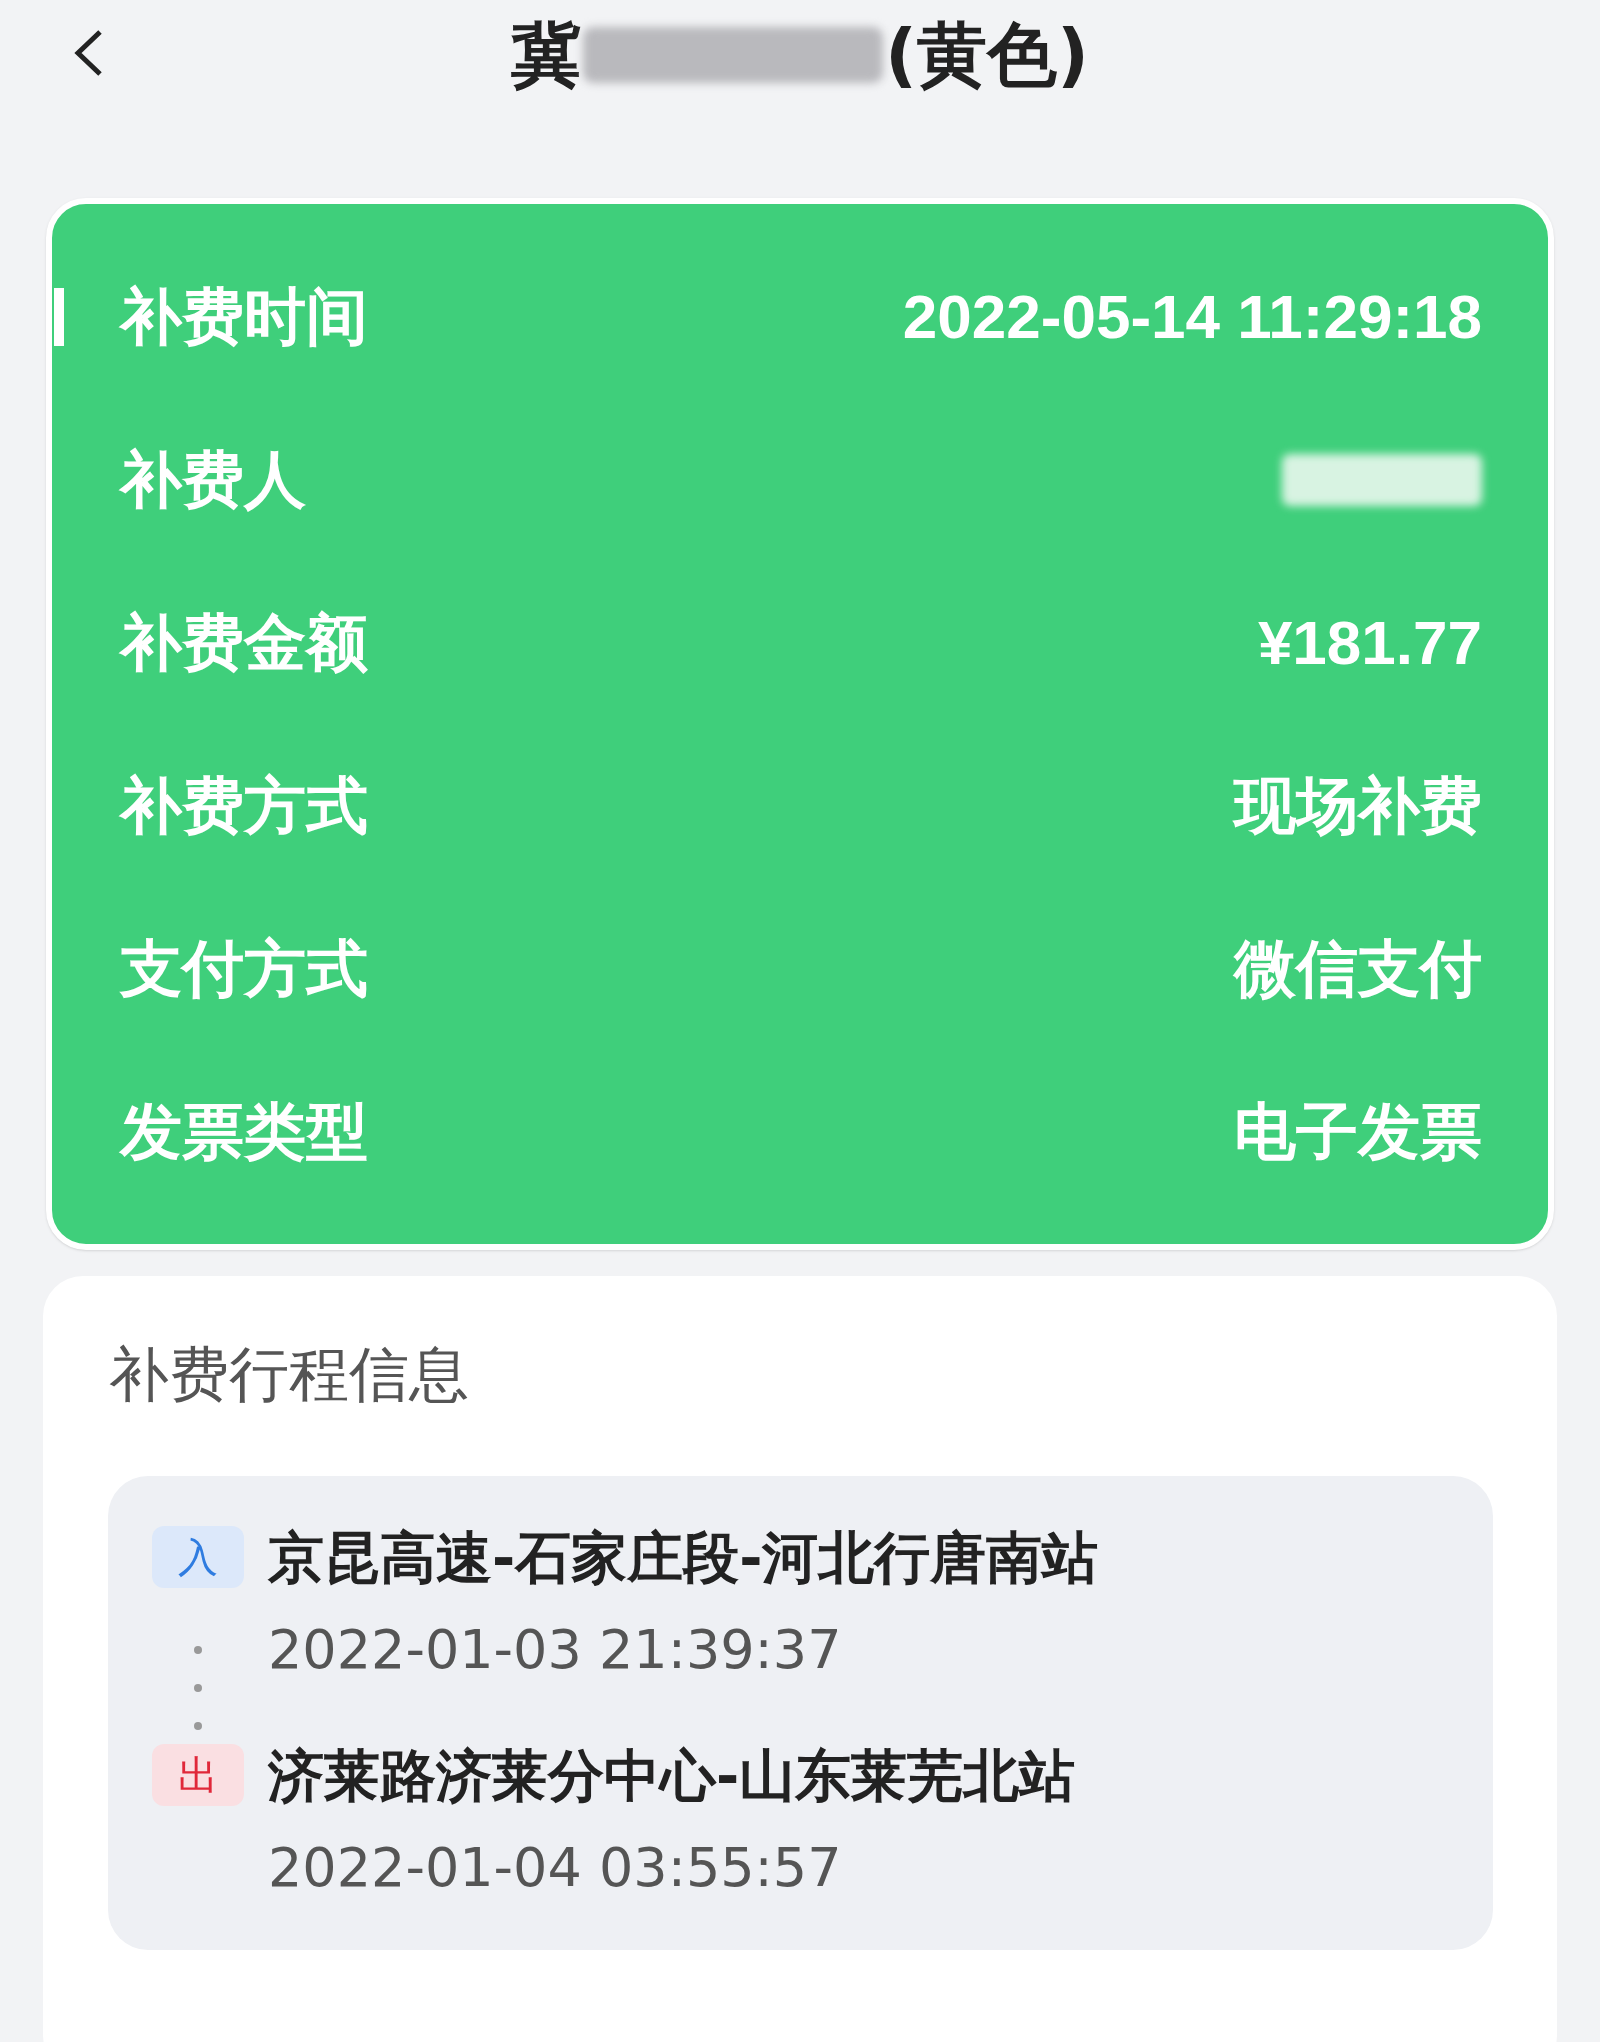 The width and height of the screenshot is (1600, 2042). Describe the element at coordinates (213, 480) in the screenshot. I see `field-label: 补费人` at that location.